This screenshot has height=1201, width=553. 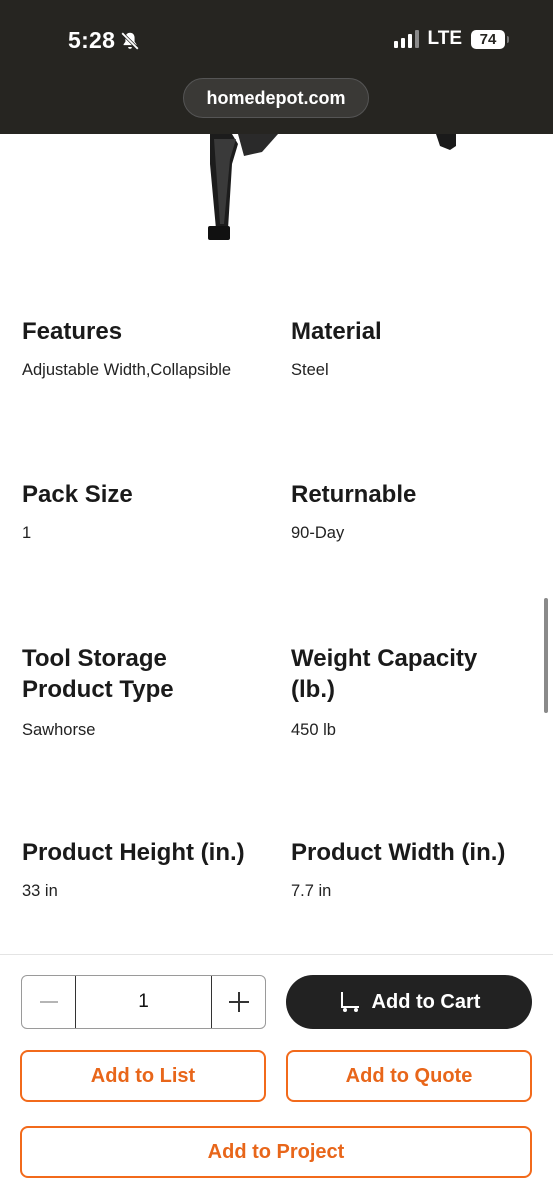 What do you see at coordinates (416, 348) in the screenshot?
I see `spec-material: Material Steel` at bounding box center [416, 348].